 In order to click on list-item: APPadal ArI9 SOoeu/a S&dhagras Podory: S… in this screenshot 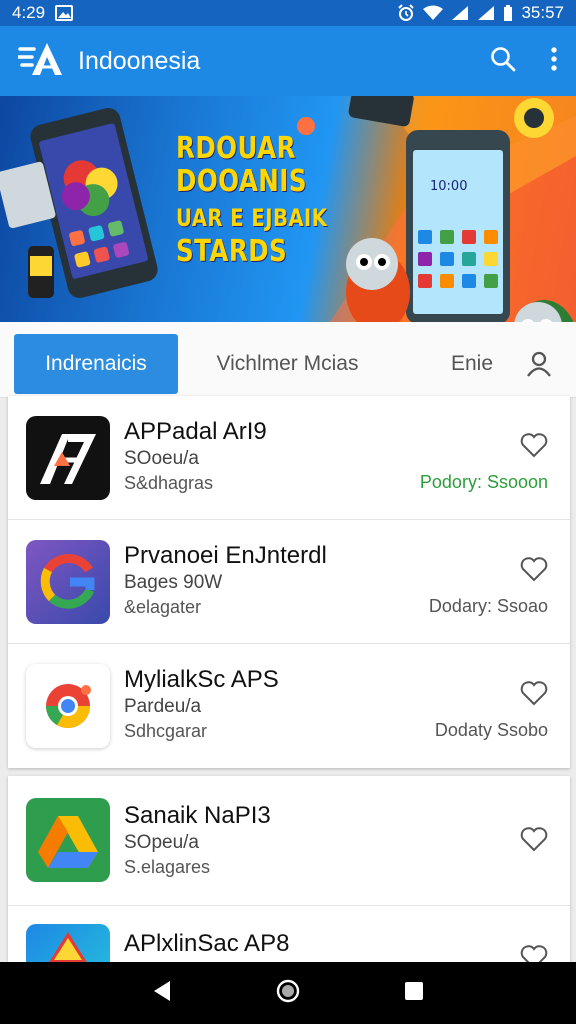, I will do `click(289, 458)`.